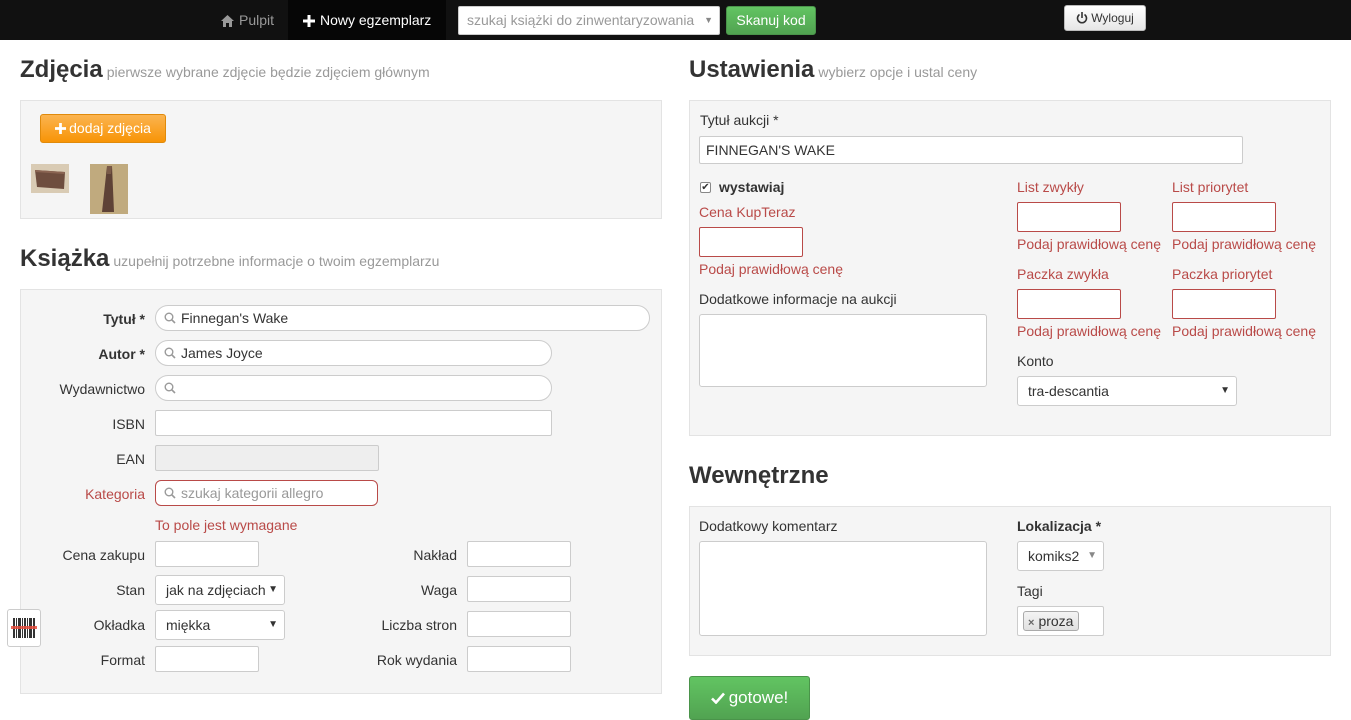  I want to click on letter-regular-label: List zwykły, so click(1050, 187).